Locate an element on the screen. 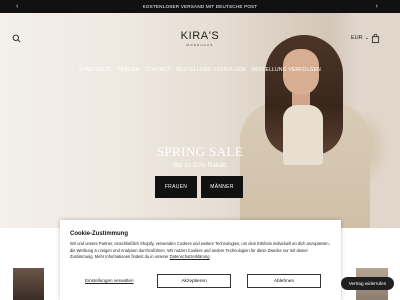 The width and height of the screenshot is (400, 300). currency-label: EUR is located at coordinates (357, 38).